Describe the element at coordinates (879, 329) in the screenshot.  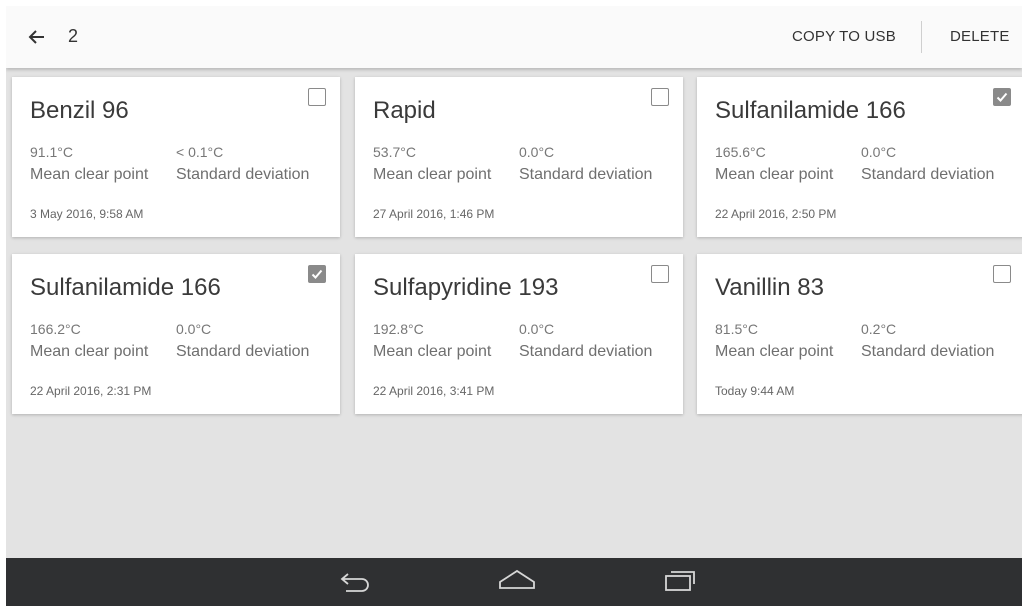
I see `standard-deviation-value: 0.2°C` at that location.